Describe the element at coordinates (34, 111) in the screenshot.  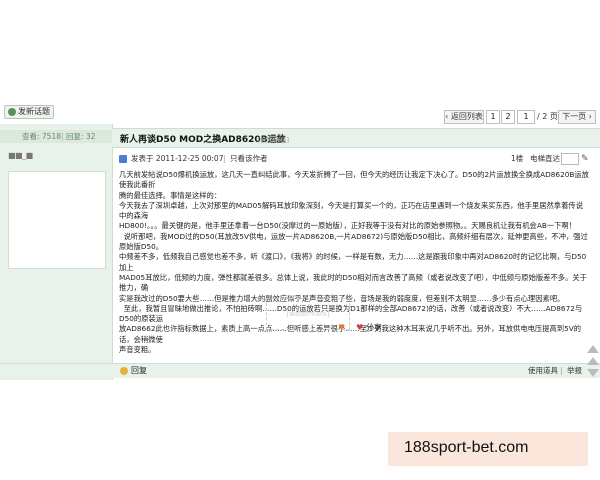
I see `new-post-label: 发新话题` at that location.